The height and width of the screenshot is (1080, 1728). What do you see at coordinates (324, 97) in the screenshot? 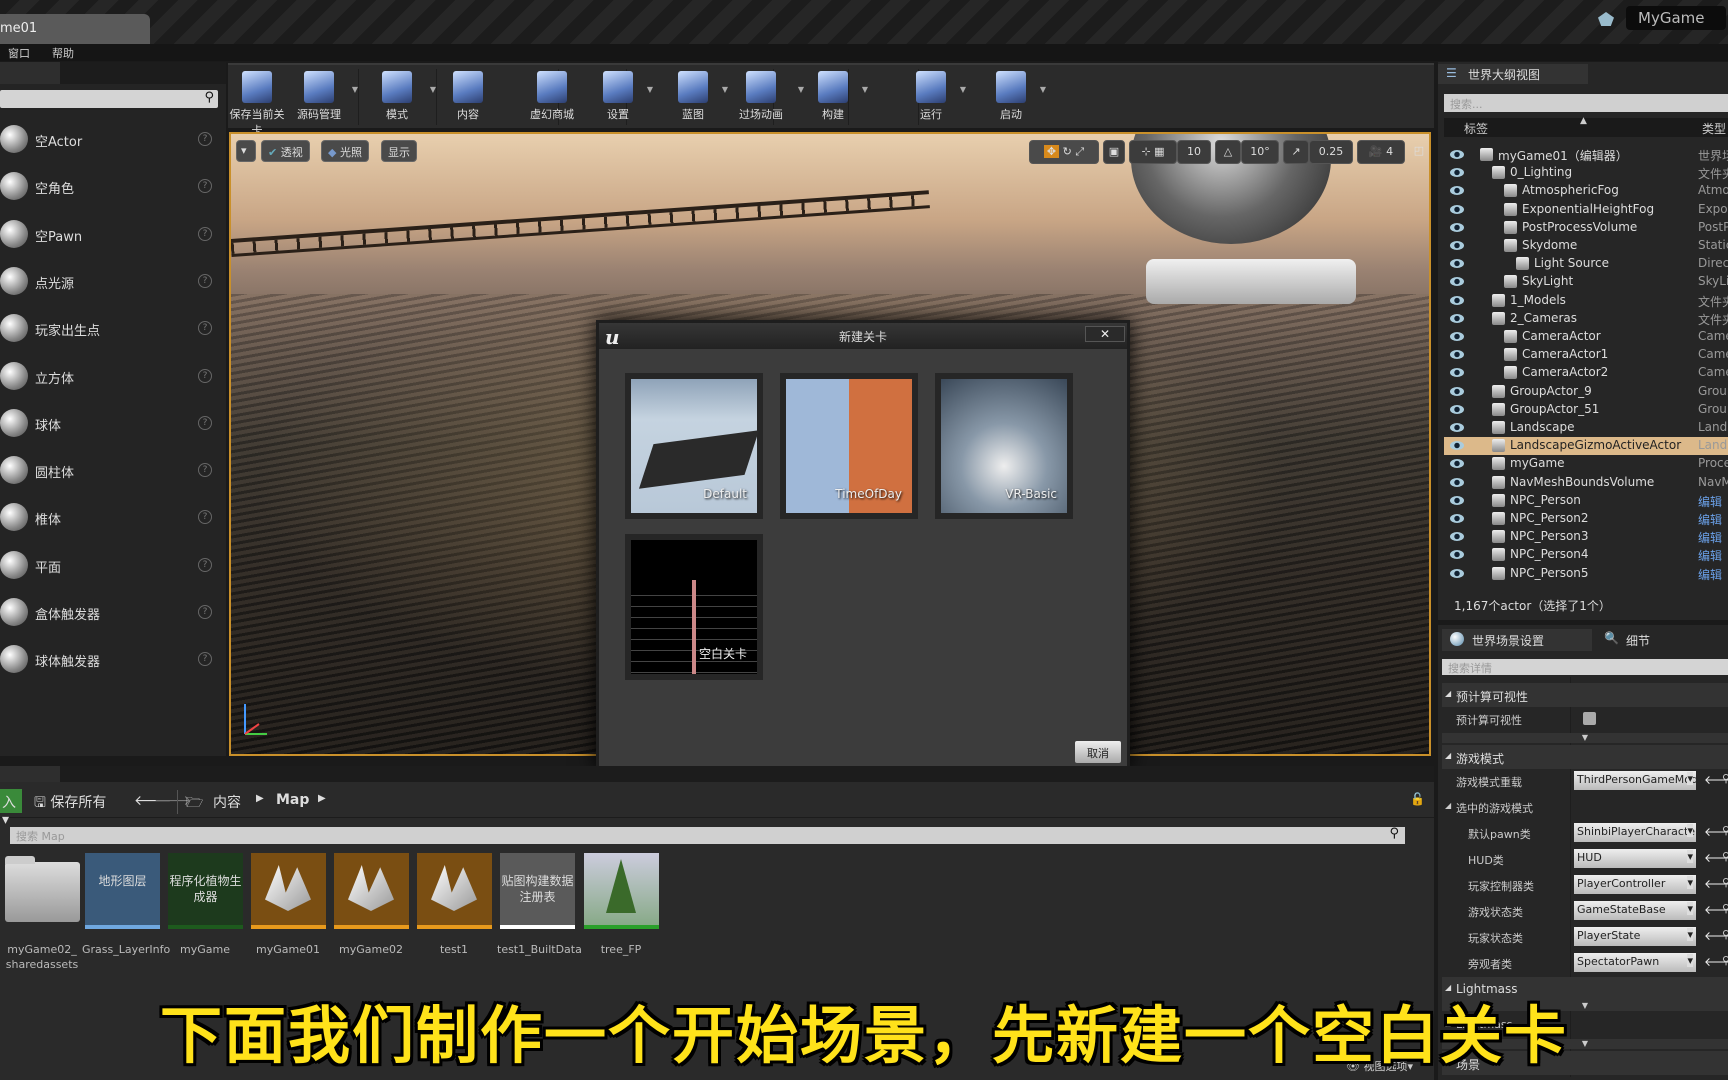
I see `toolbar-button-source-control: 源码管理 ▼` at bounding box center [324, 97].